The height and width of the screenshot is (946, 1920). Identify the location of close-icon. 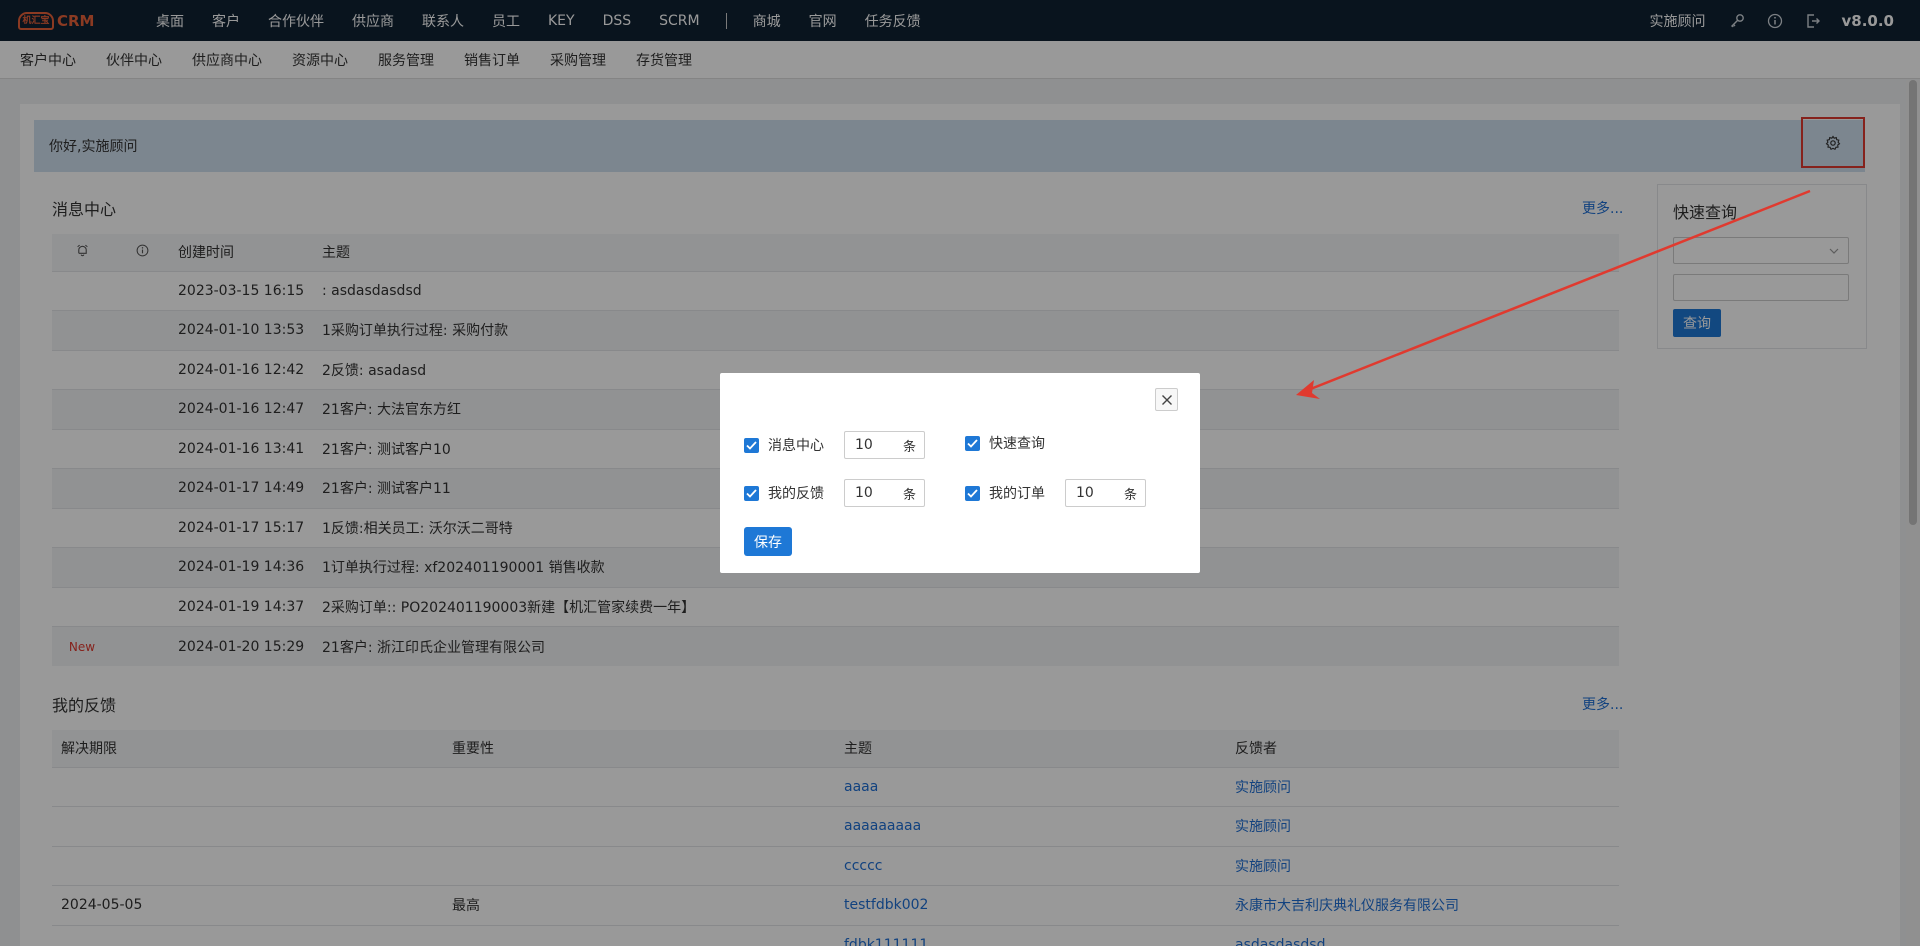
(1166, 399).